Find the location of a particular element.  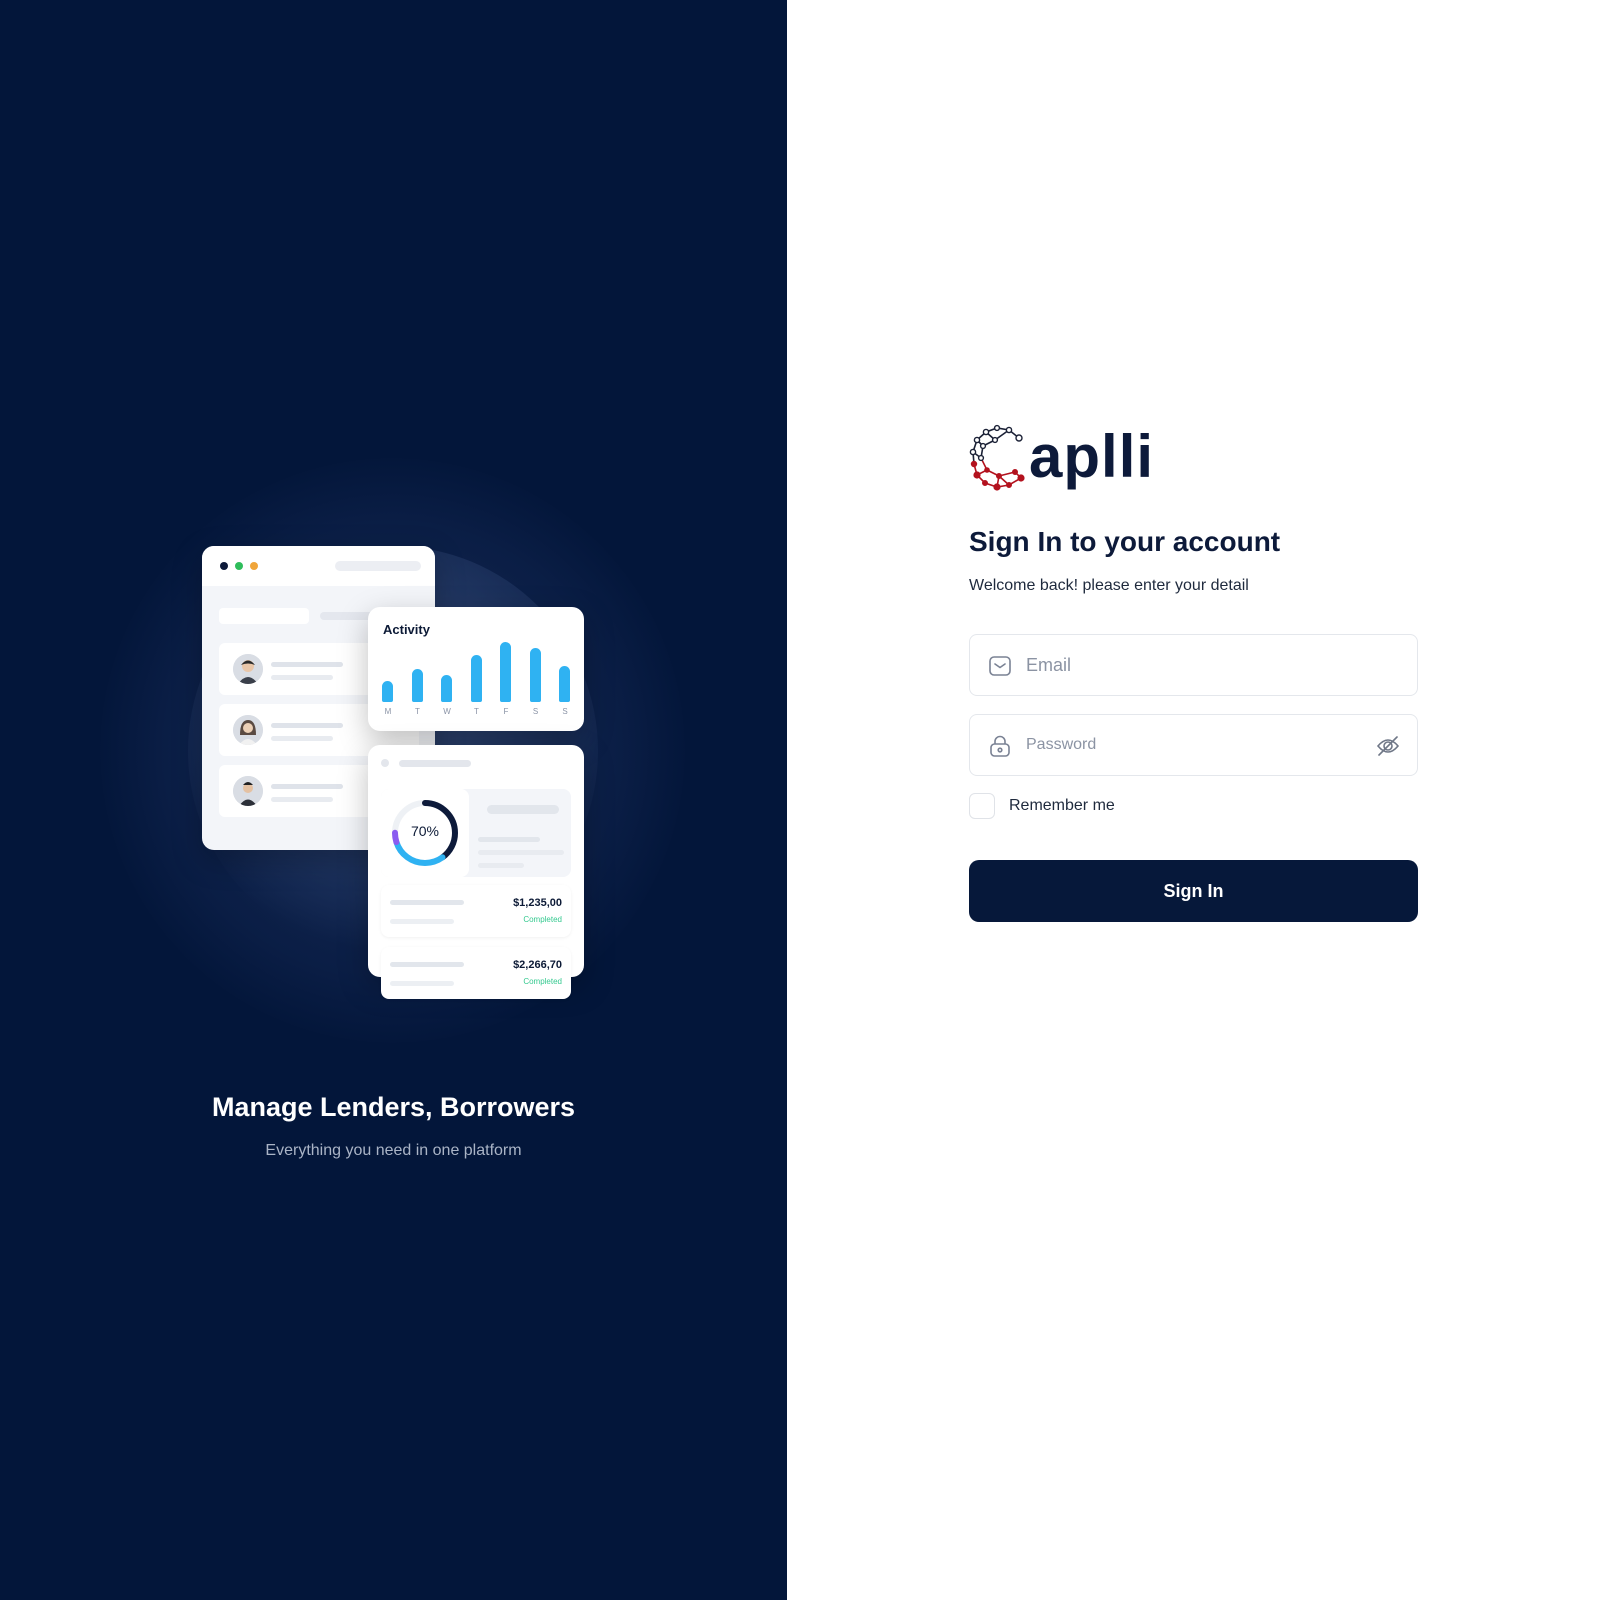

hero-title: Manage Lenders, Borrowers is located at coordinates (393, 1107).